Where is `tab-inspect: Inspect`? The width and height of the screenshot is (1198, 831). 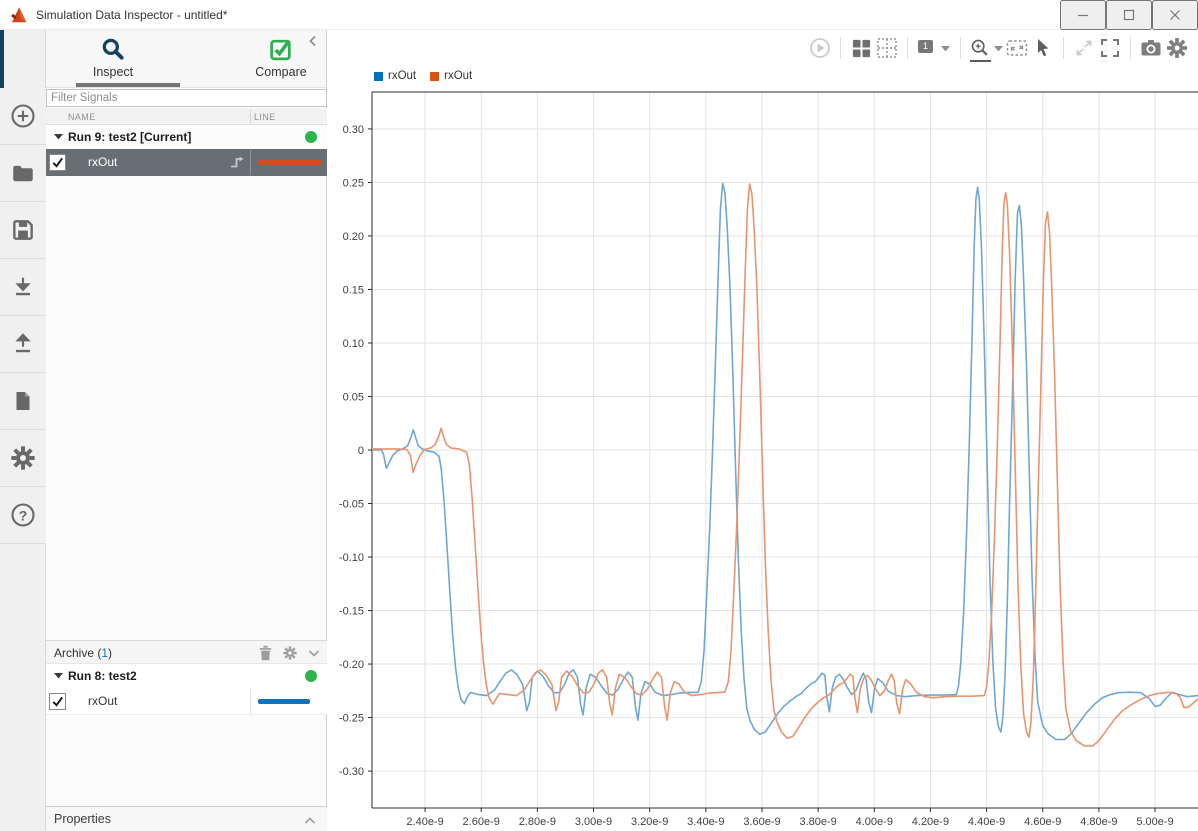 tab-inspect: Inspect is located at coordinates (113, 56).